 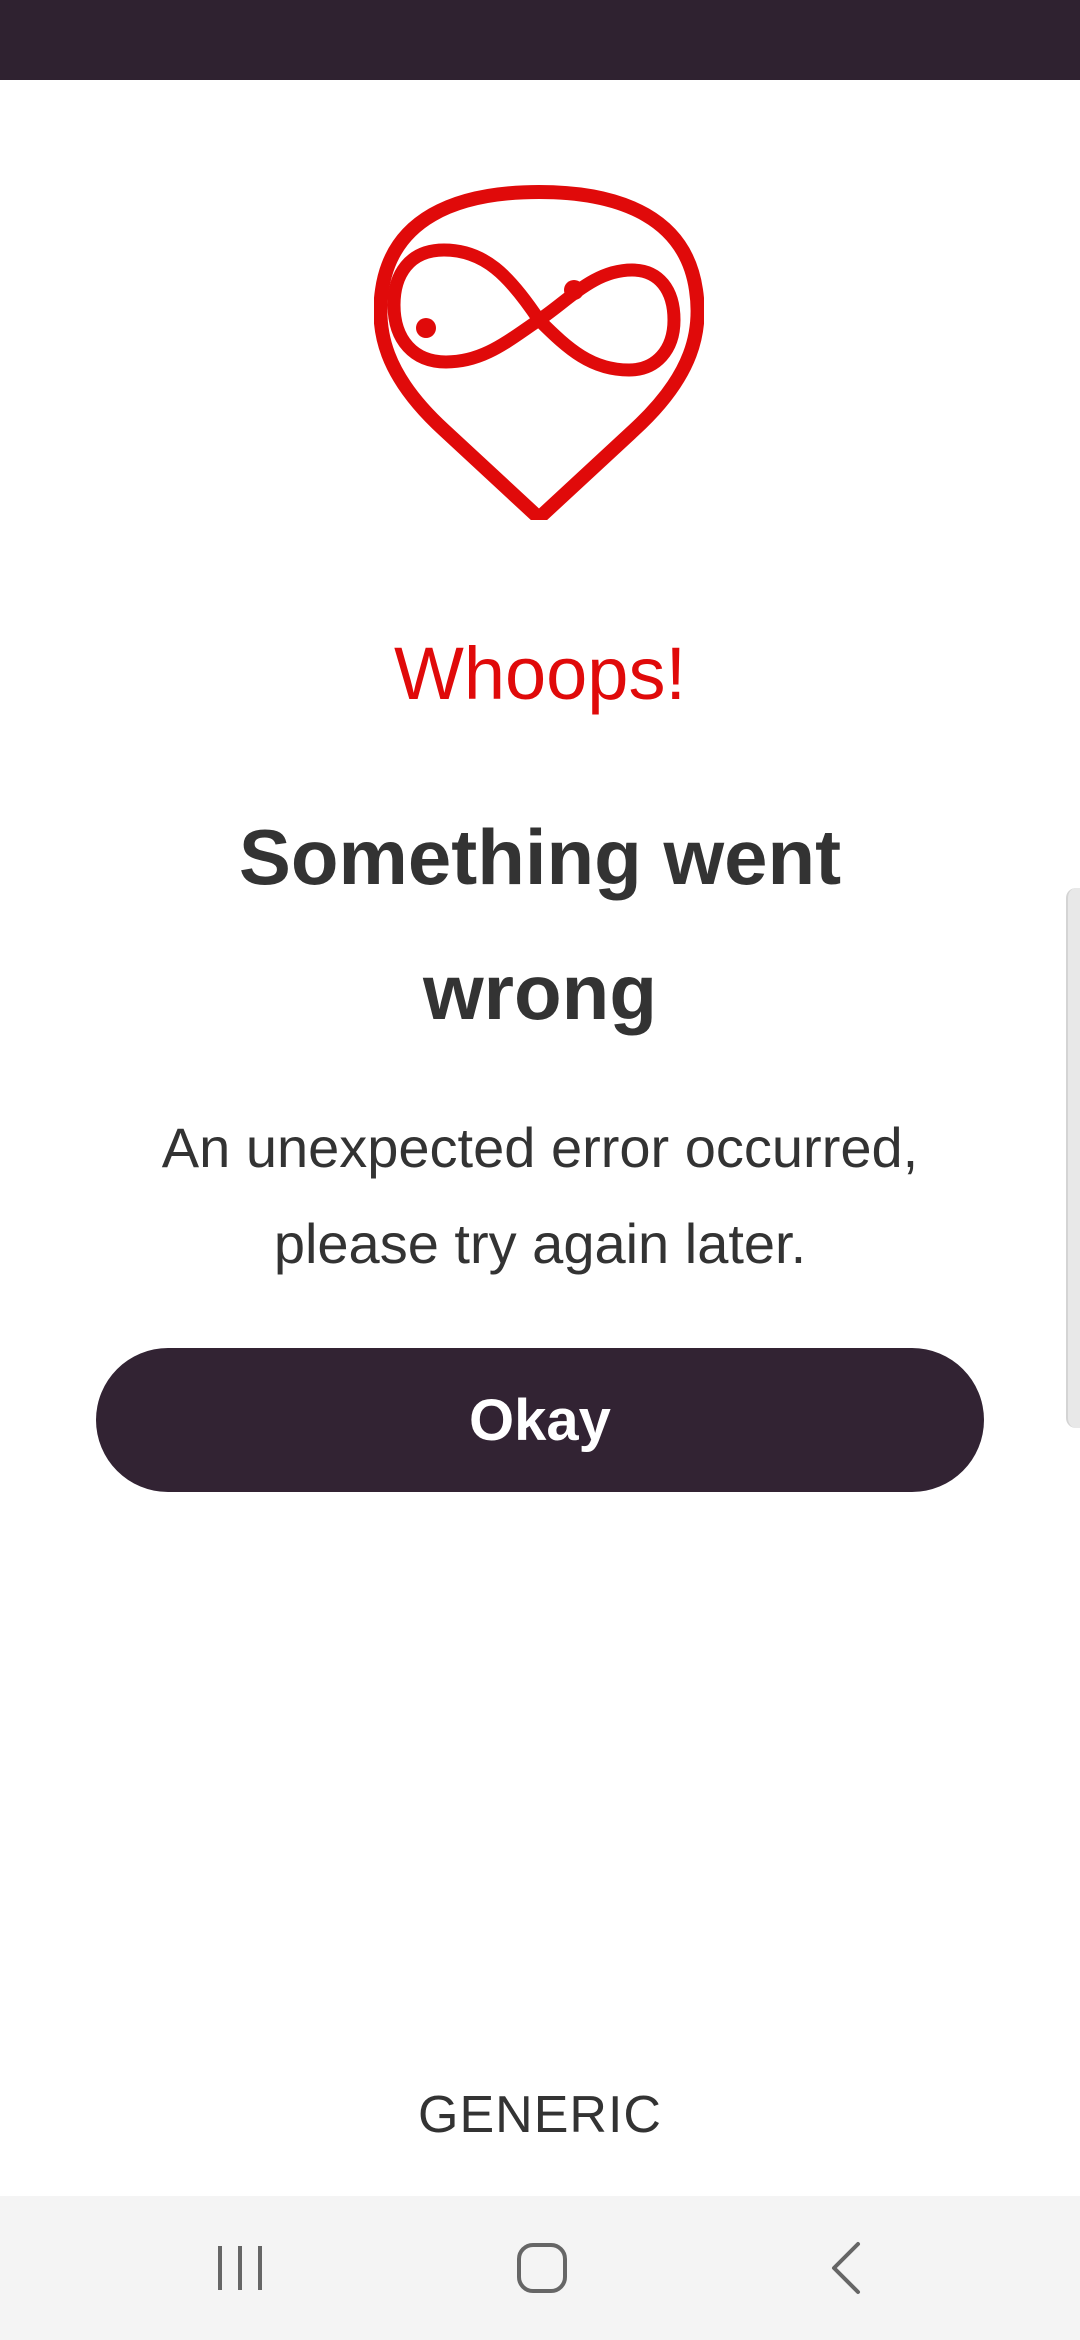 What do you see at coordinates (540, 40) in the screenshot?
I see `status-bar` at bounding box center [540, 40].